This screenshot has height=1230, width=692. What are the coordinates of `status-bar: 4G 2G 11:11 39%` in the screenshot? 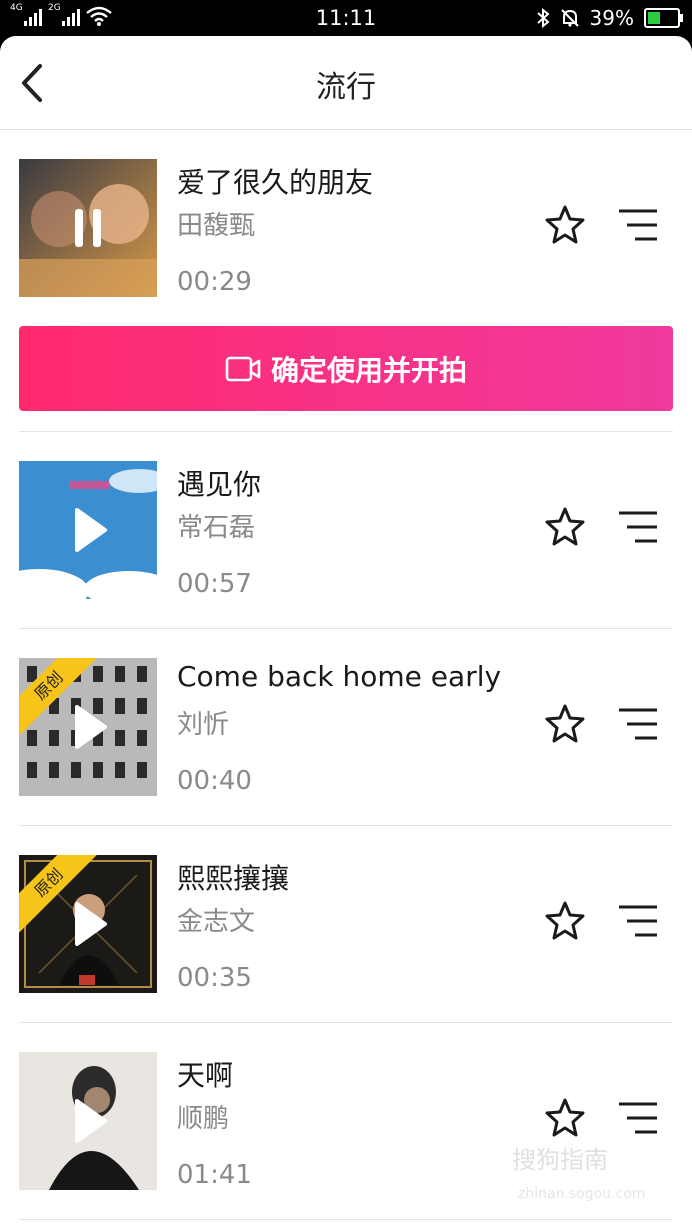 It's located at (346, 19).